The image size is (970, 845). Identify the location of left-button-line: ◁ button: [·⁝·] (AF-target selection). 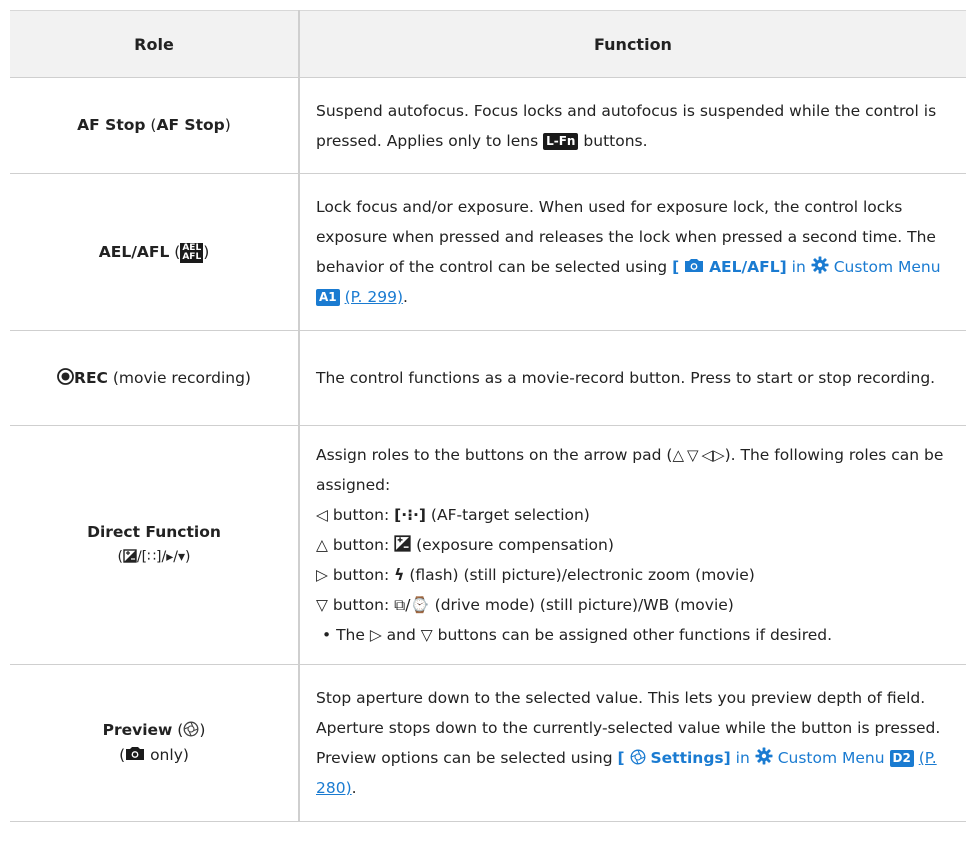
(632, 515).